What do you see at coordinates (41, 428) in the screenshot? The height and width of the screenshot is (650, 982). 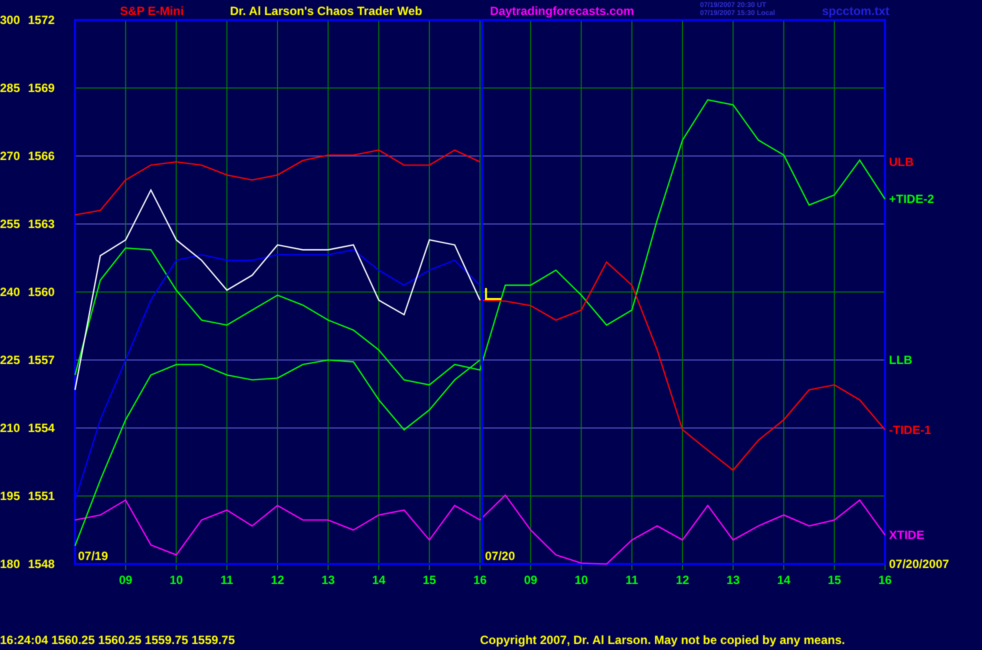 I see `price-label: 1554` at bounding box center [41, 428].